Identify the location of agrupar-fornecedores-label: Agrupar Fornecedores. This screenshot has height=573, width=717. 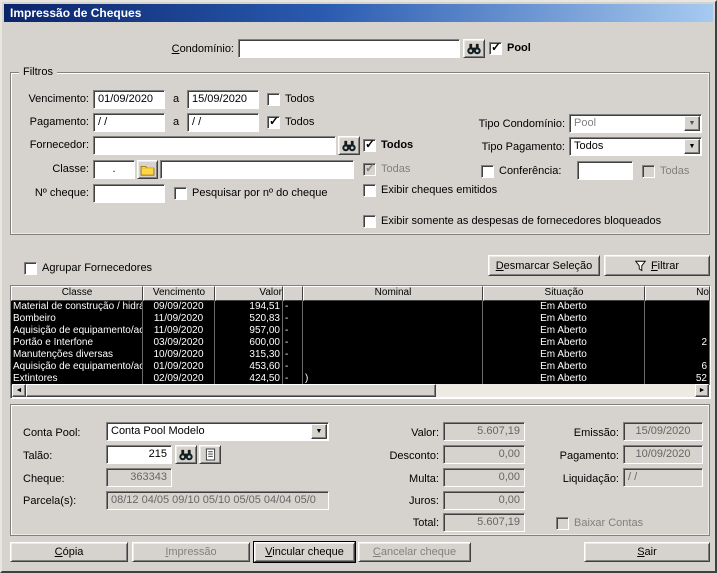
(97, 268).